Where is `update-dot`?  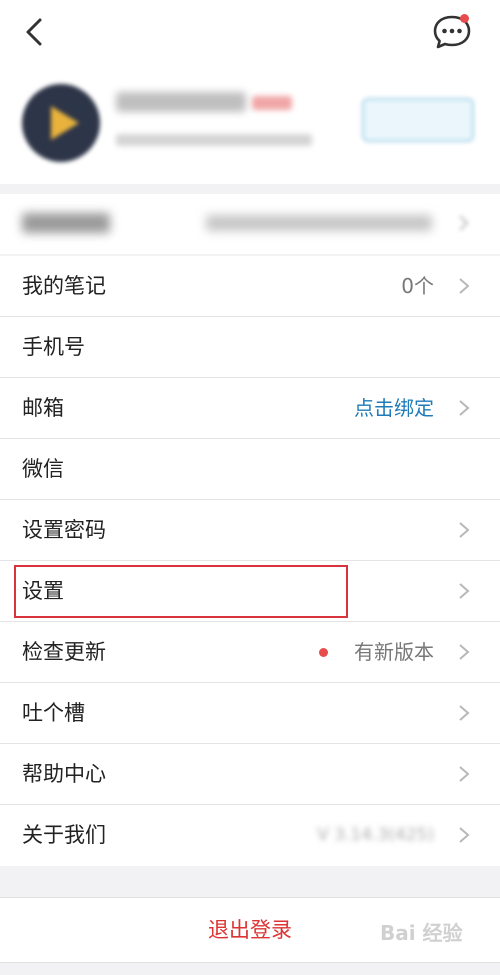
update-dot is located at coordinates (323, 652).